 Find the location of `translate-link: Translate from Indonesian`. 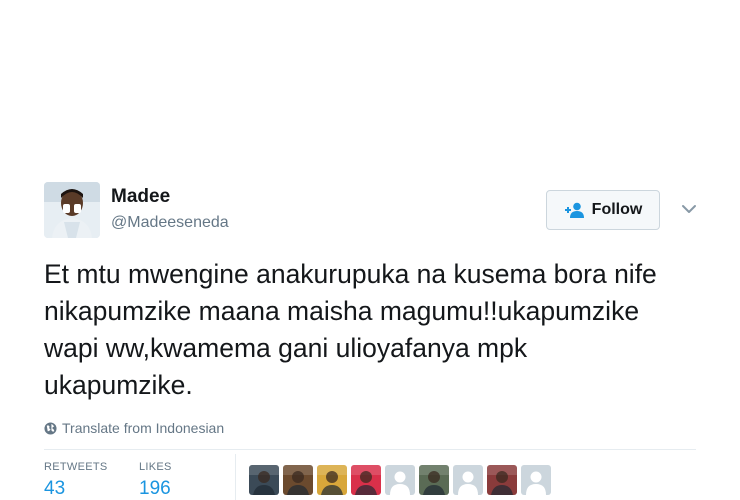

translate-link: Translate from Indonesian is located at coordinates (371, 428).